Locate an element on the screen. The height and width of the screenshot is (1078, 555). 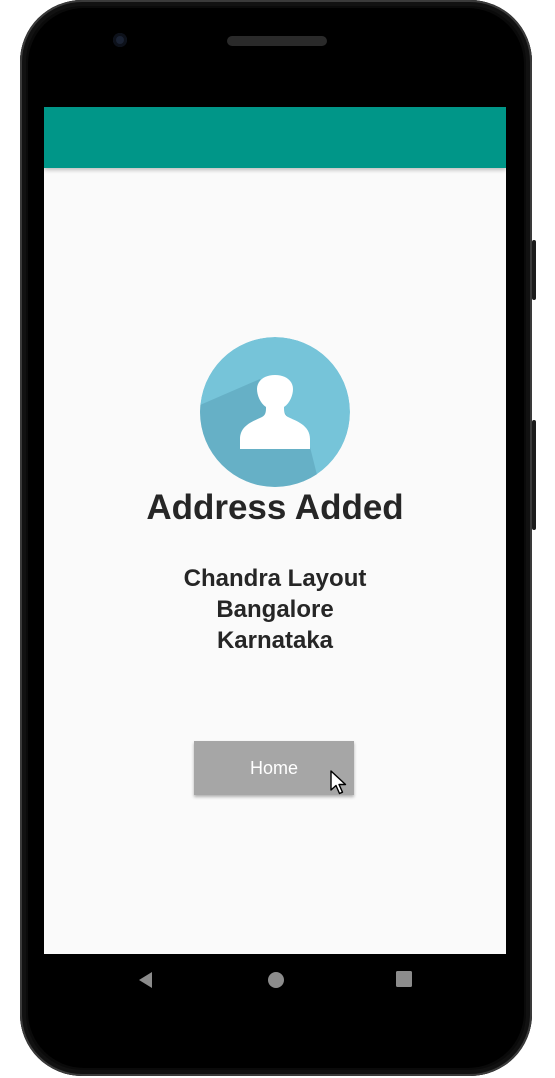
front-camera is located at coordinates (120, 40).